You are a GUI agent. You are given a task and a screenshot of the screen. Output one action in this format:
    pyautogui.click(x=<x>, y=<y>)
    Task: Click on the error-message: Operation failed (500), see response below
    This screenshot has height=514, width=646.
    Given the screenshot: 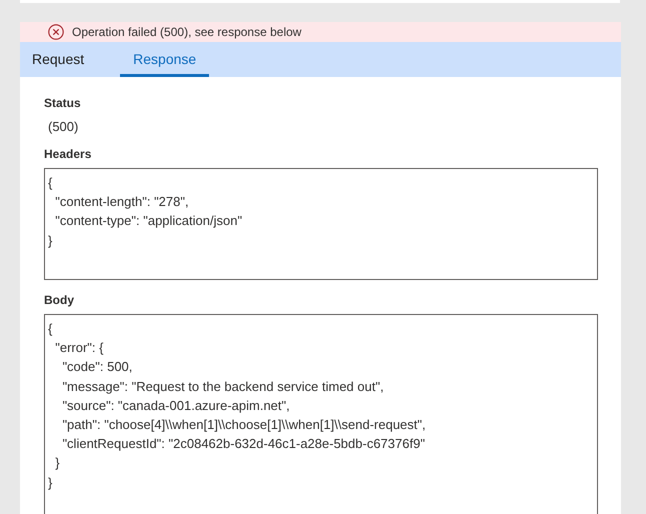 What is the action you would take?
    pyautogui.click(x=187, y=32)
    